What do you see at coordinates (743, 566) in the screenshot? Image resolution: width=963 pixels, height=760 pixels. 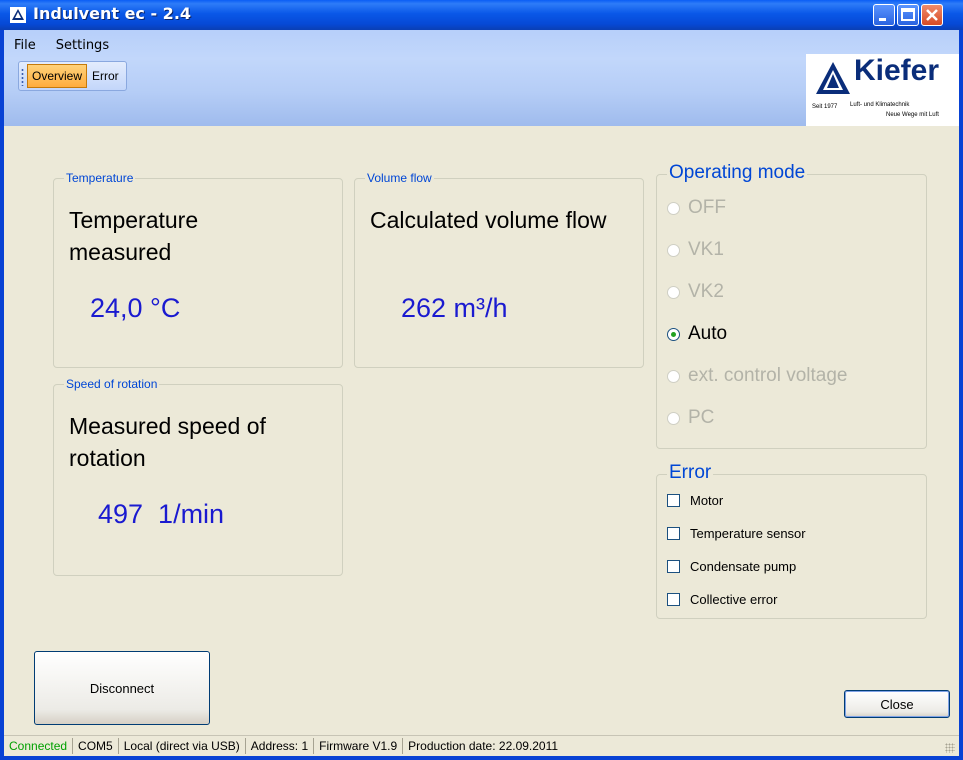 I see `error-condensate-pump-label: Condensate pump` at bounding box center [743, 566].